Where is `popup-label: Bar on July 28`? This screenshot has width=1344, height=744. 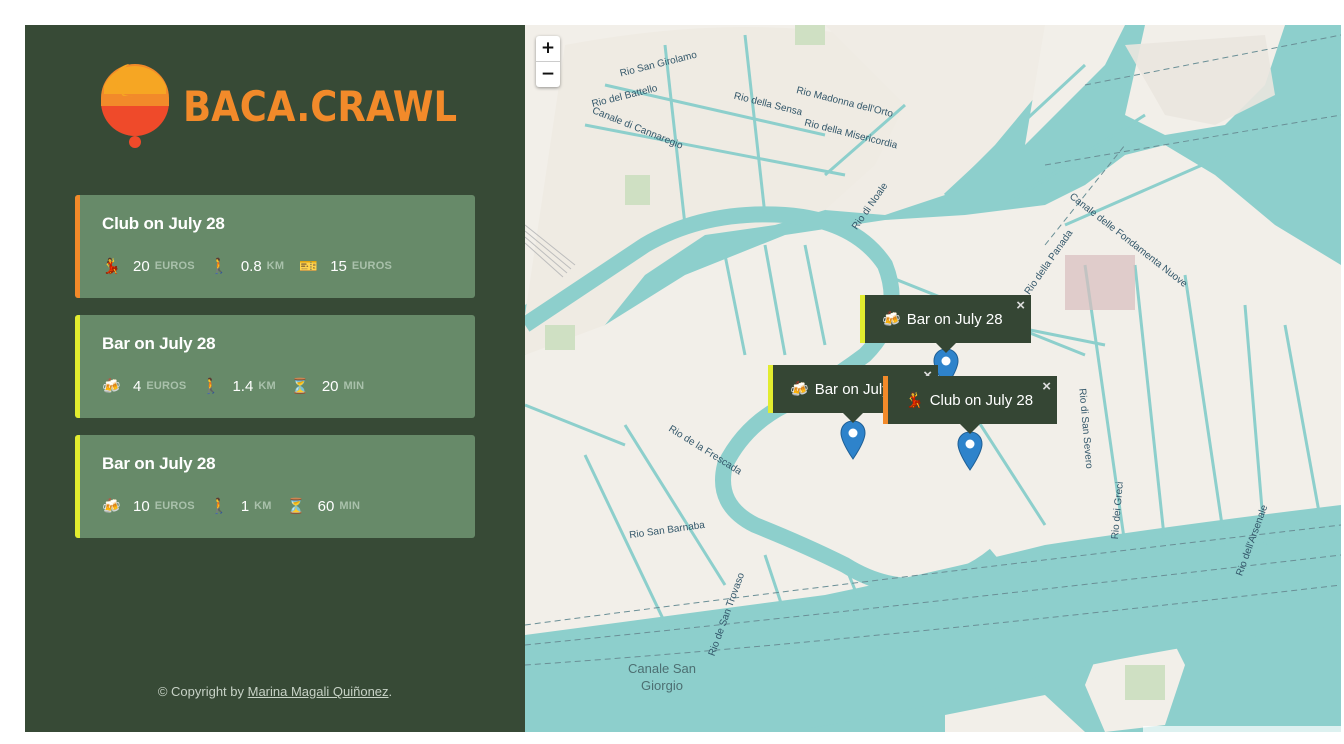 popup-label: Bar on July 28 is located at coordinates (954, 319).